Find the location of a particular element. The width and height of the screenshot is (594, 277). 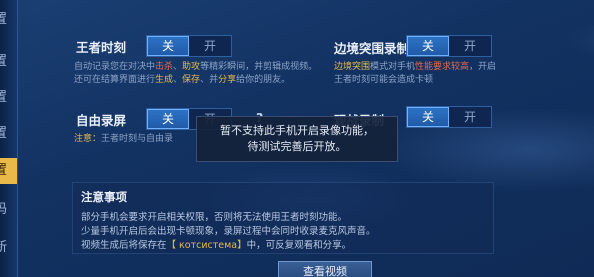

video-folder-link: 【 котсистема】 is located at coordinates (207, 245).